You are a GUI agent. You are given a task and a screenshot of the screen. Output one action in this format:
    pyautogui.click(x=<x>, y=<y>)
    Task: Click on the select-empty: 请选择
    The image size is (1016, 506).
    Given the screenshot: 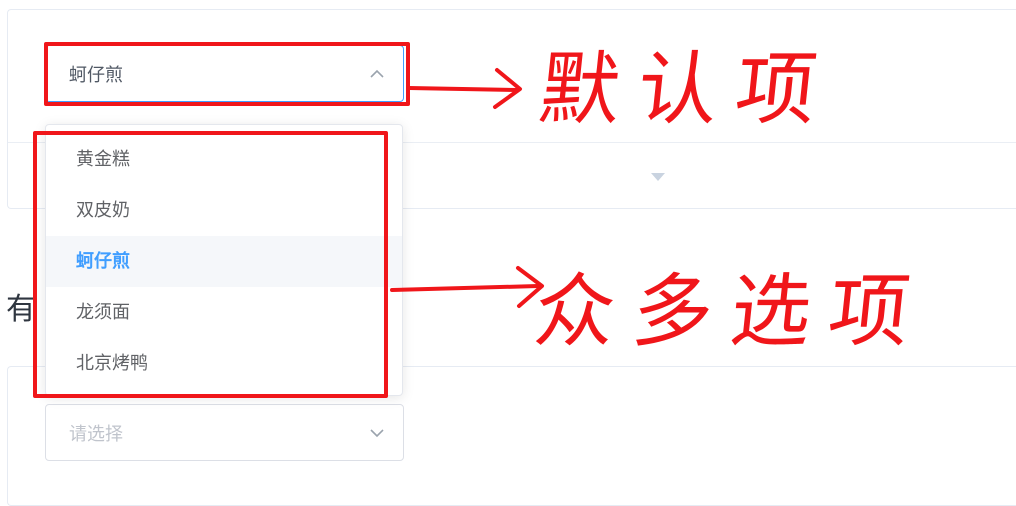 What is the action you would take?
    pyautogui.click(x=224, y=432)
    